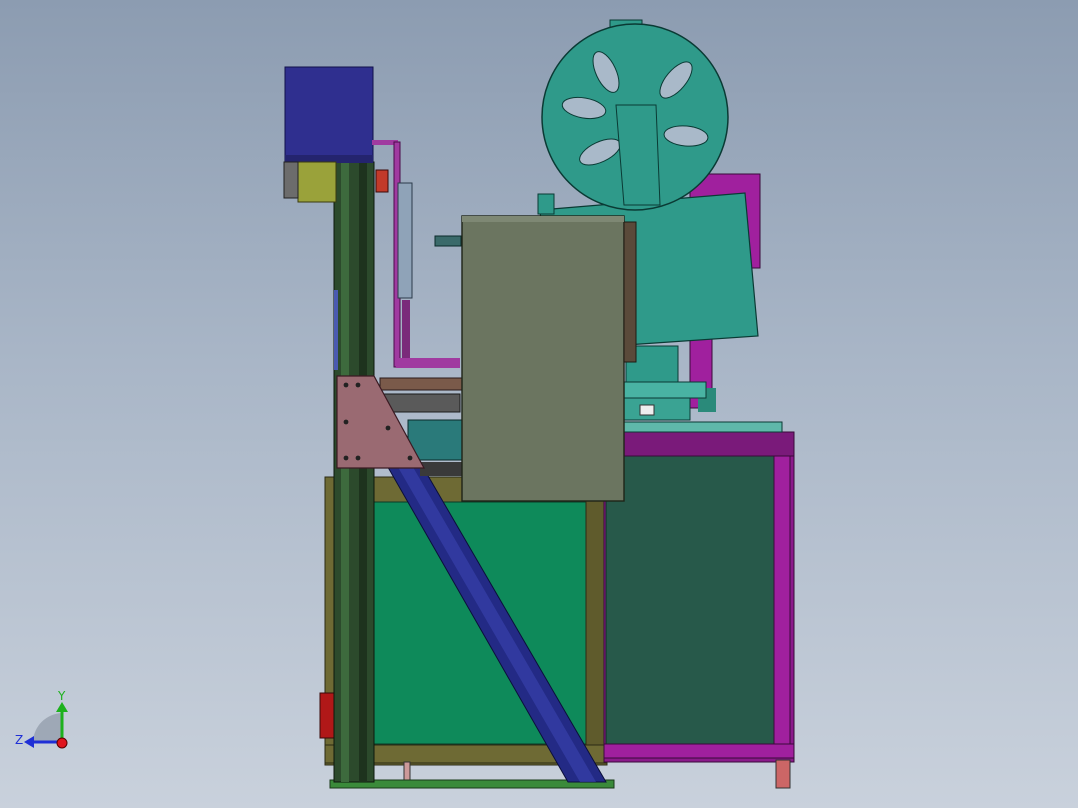  I want to click on axis-triad: Y Z, so click(41, 719).